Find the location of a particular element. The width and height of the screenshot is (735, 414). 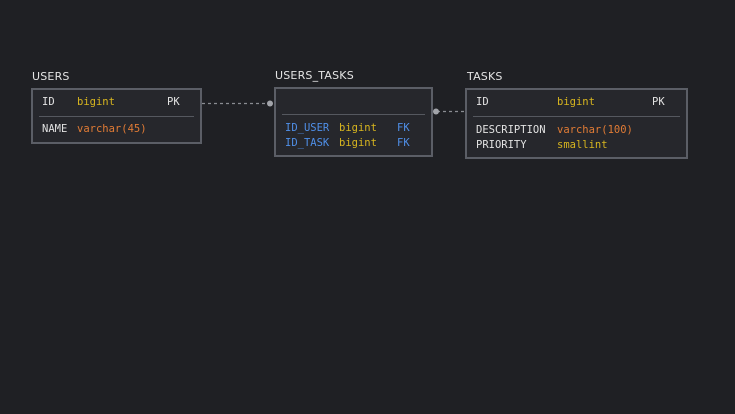

tasks-table-title: TASKS is located at coordinates (485, 76).